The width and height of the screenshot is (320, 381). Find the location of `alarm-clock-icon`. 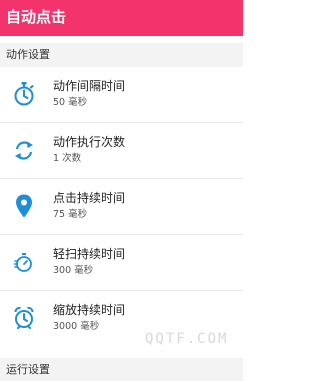

alarm-clock-icon is located at coordinates (24, 318).